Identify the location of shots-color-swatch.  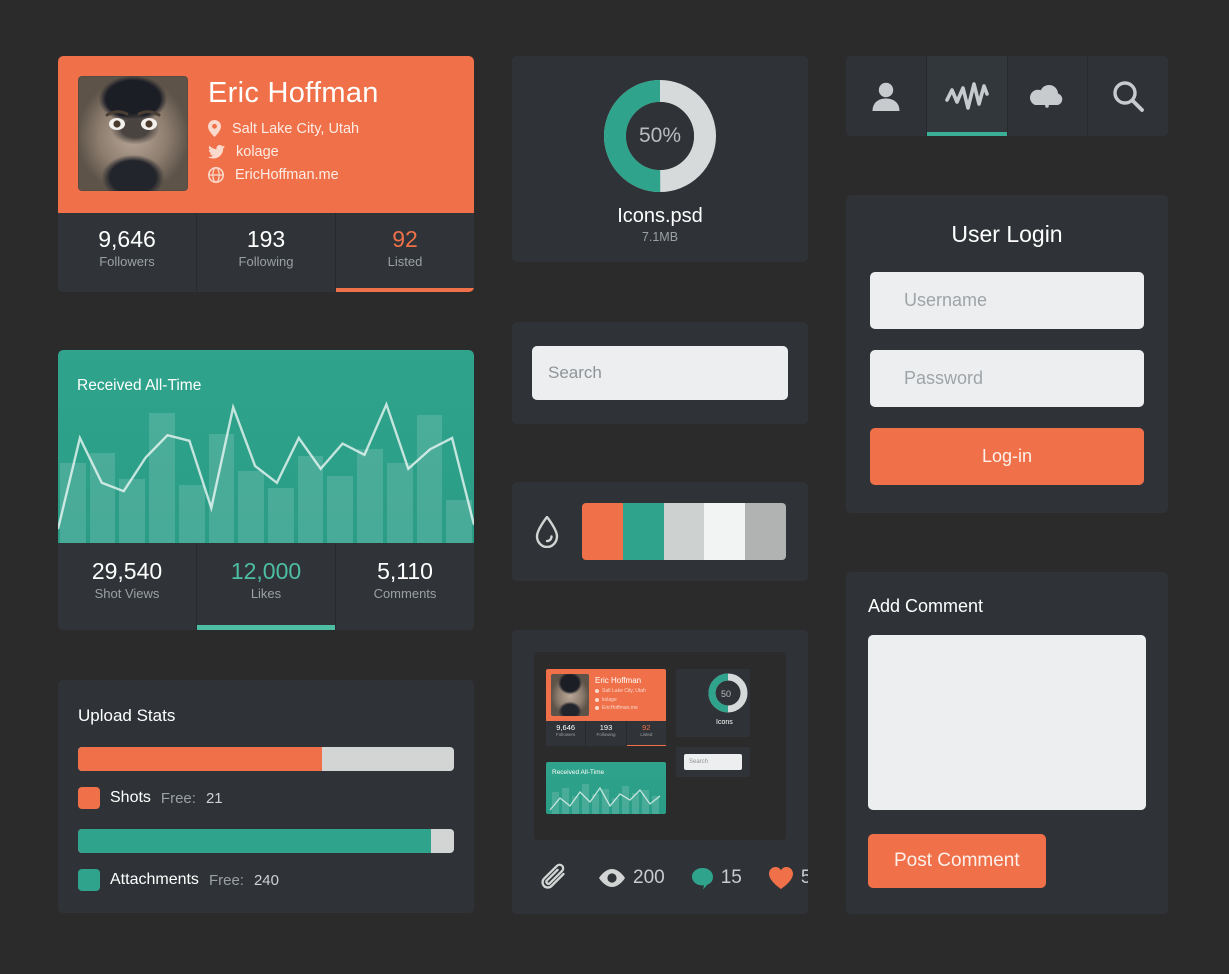
(89, 798).